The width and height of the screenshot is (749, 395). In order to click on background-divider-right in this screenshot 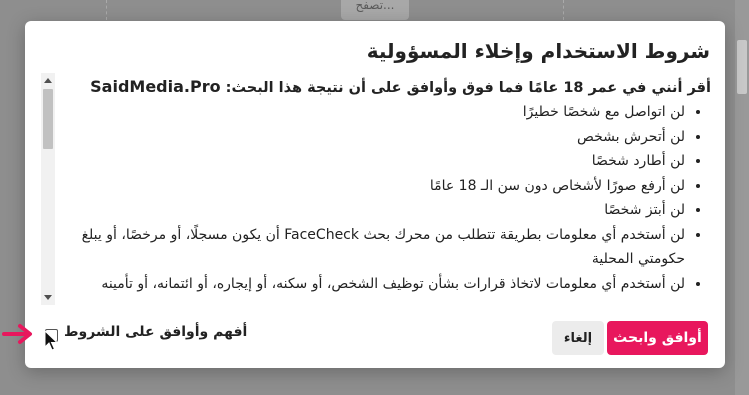, I will do `click(563, 10)`.